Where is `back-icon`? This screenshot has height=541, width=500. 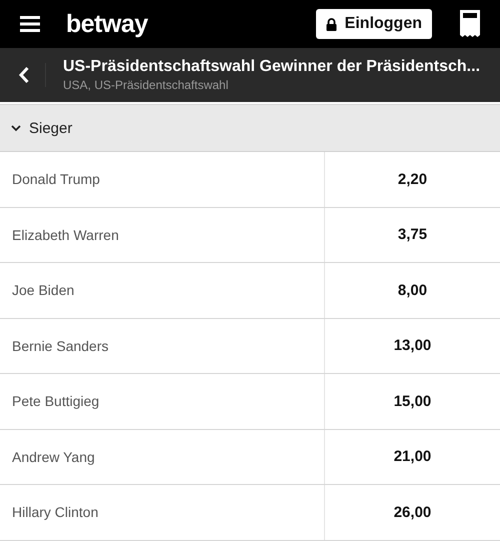 back-icon is located at coordinates (24, 75).